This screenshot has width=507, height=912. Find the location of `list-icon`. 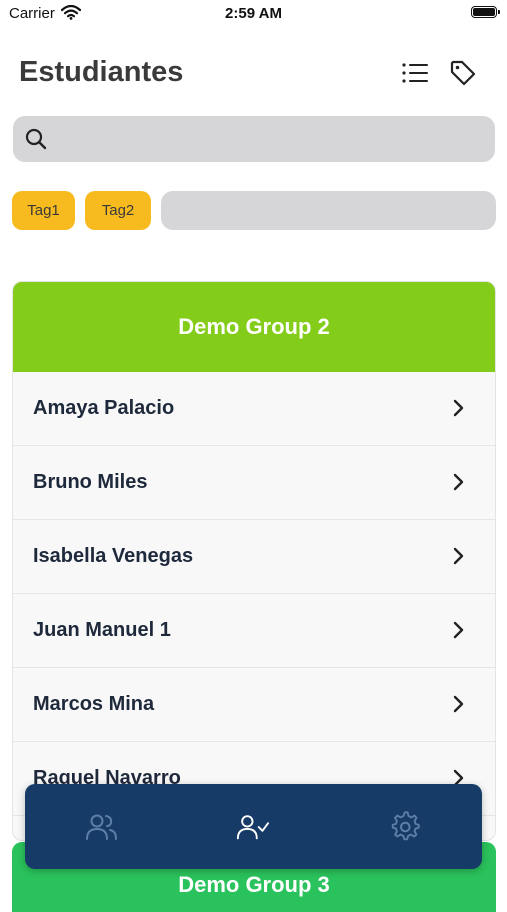

list-icon is located at coordinates (415, 73).